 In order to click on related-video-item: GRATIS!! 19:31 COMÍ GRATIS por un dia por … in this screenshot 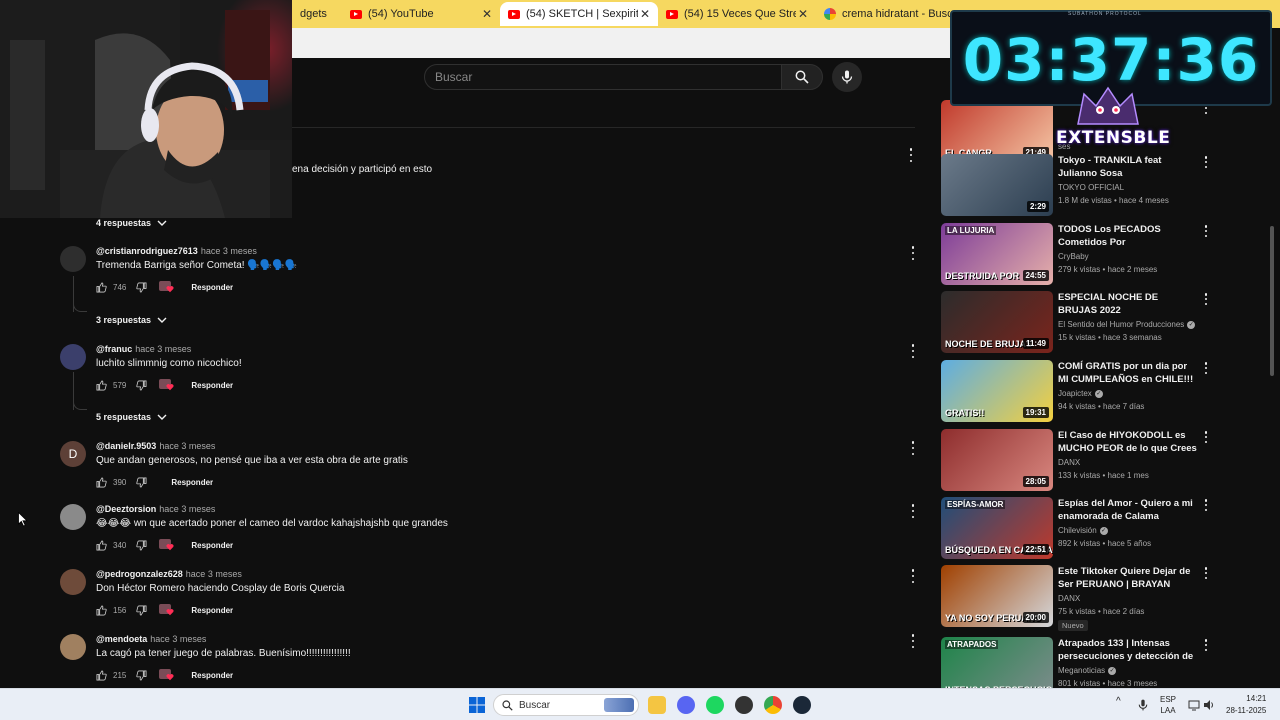, I will do `click(1076, 392)`.